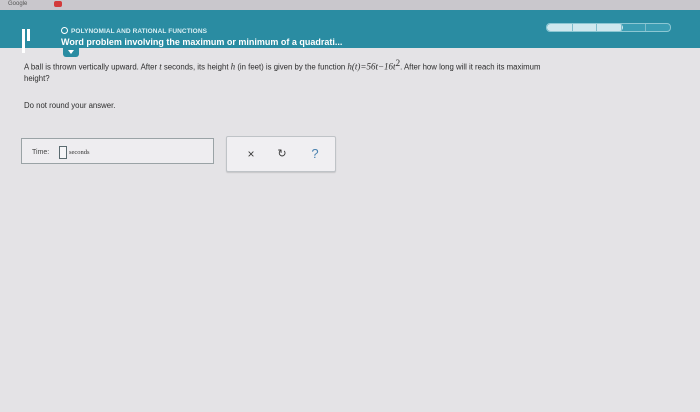 This screenshot has height=412, width=700. Describe the element at coordinates (63, 152) in the screenshot. I see `time-input` at that location.